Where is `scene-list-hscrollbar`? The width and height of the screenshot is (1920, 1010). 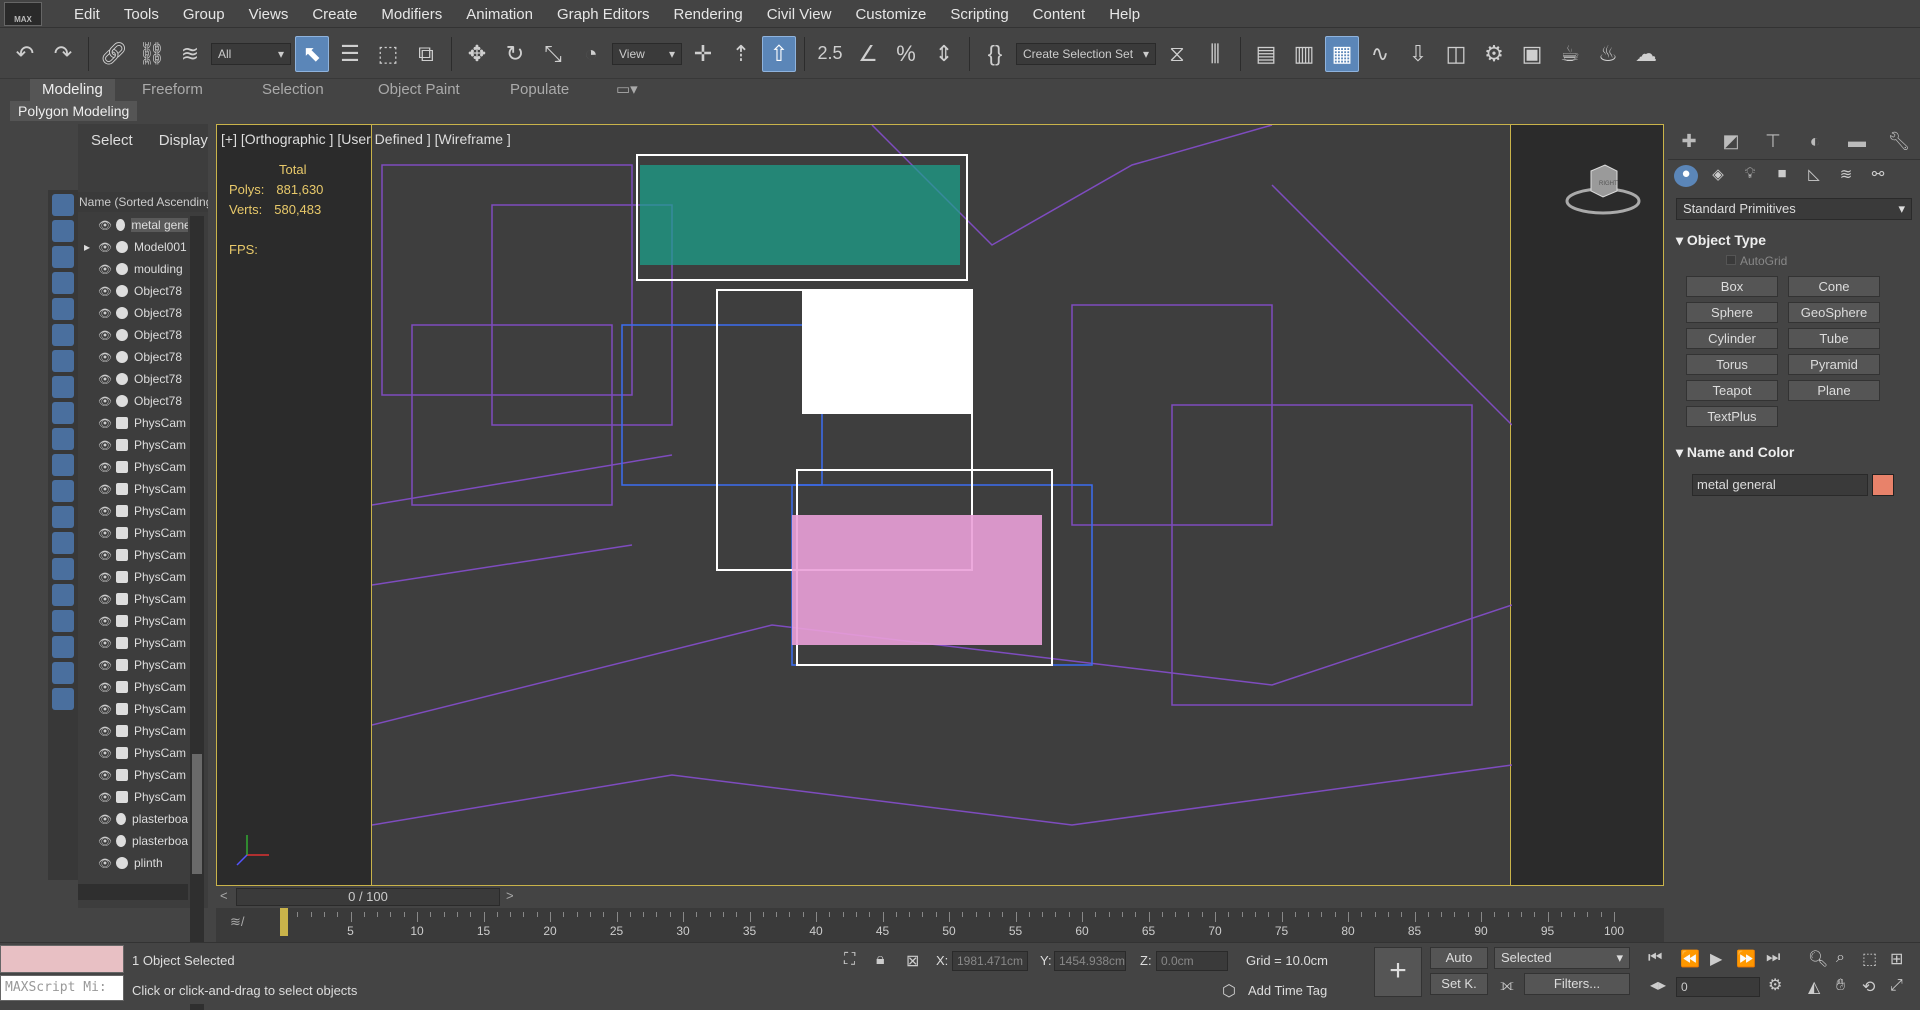
scene-list-hscrollbar is located at coordinates (133, 892).